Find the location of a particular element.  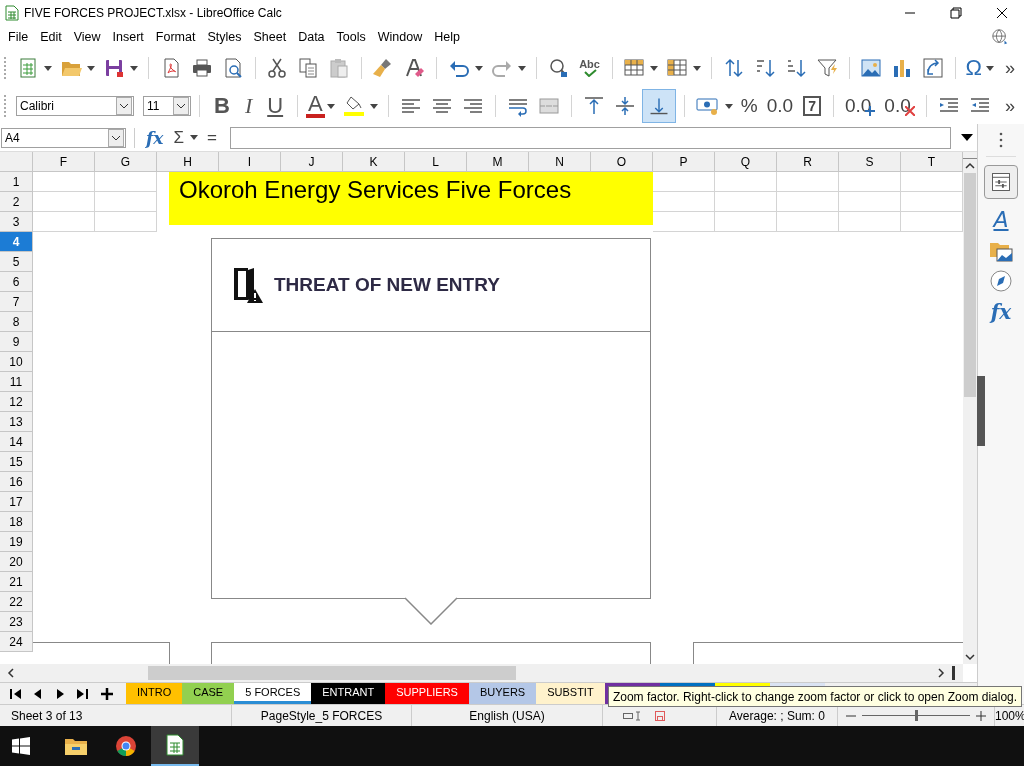

column-header: K is located at coordinates (374, 162).